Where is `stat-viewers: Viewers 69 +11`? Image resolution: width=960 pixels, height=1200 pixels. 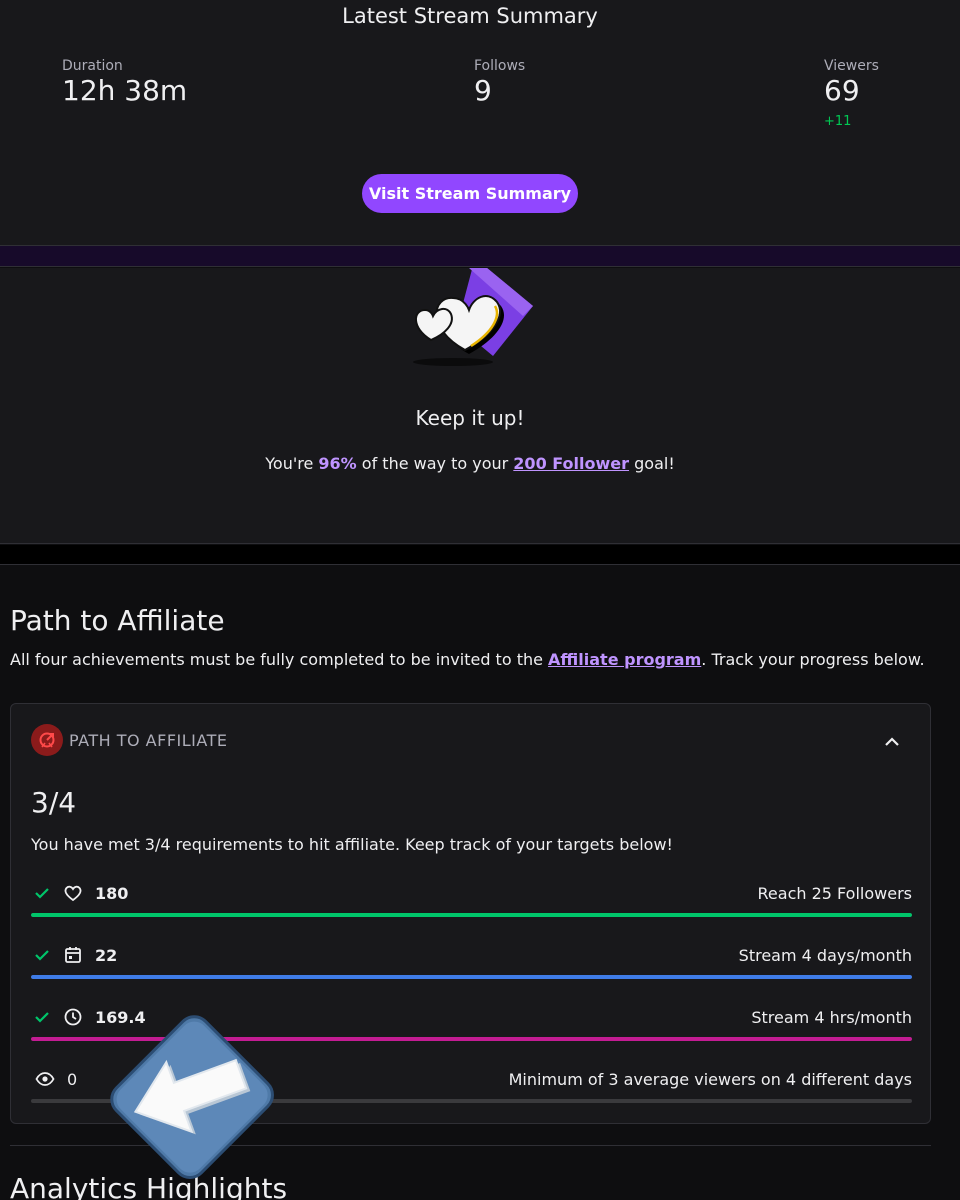
stat-viewers: Viewers 69 +11 is located at coordinates (851, 93).